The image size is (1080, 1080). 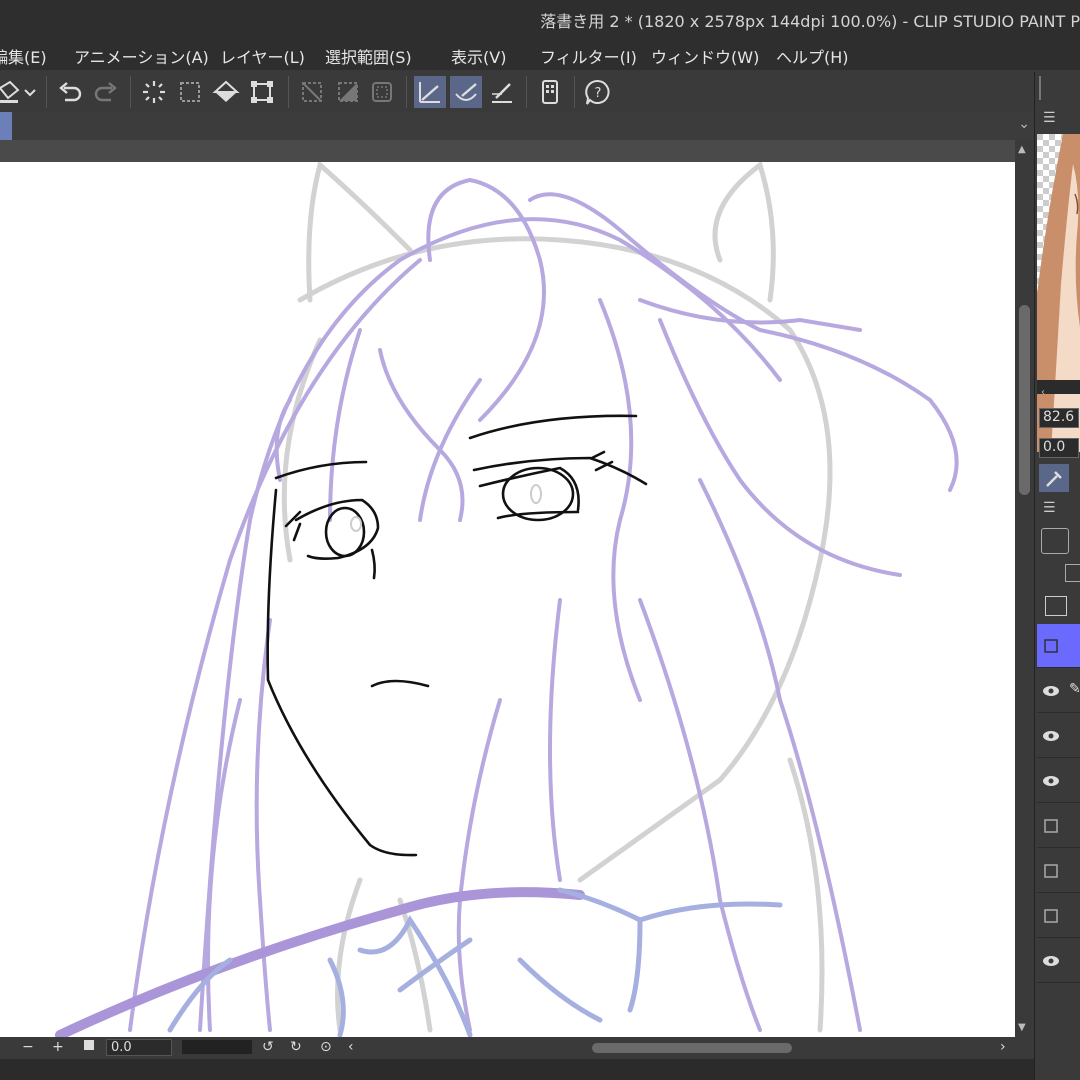 What do you see at coordinates (540, 1069) in the screenshot?
I see `bottom-strip` at bounding box center [540, 1069].